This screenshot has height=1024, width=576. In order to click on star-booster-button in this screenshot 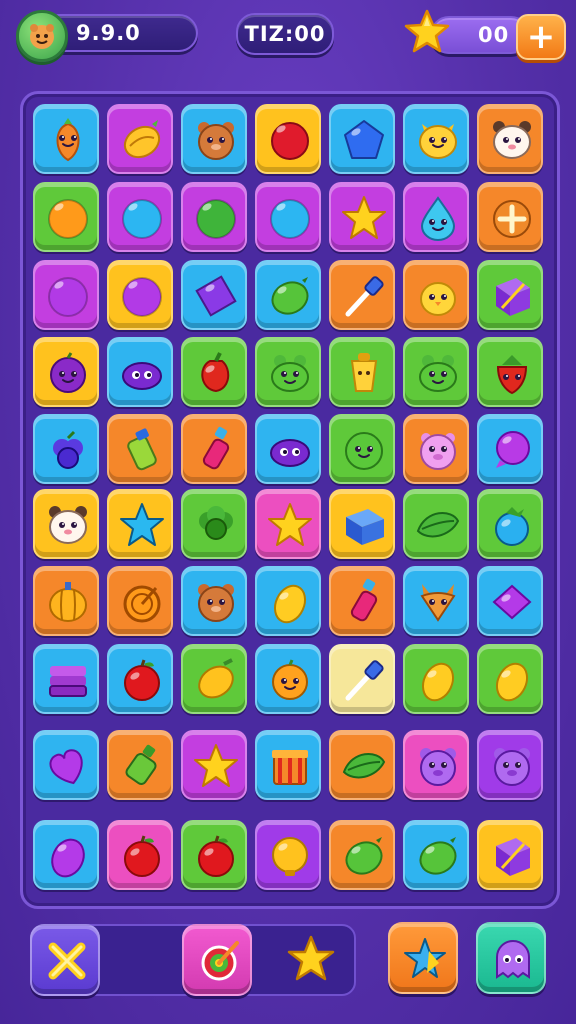, I will do `click(311, 960)`.